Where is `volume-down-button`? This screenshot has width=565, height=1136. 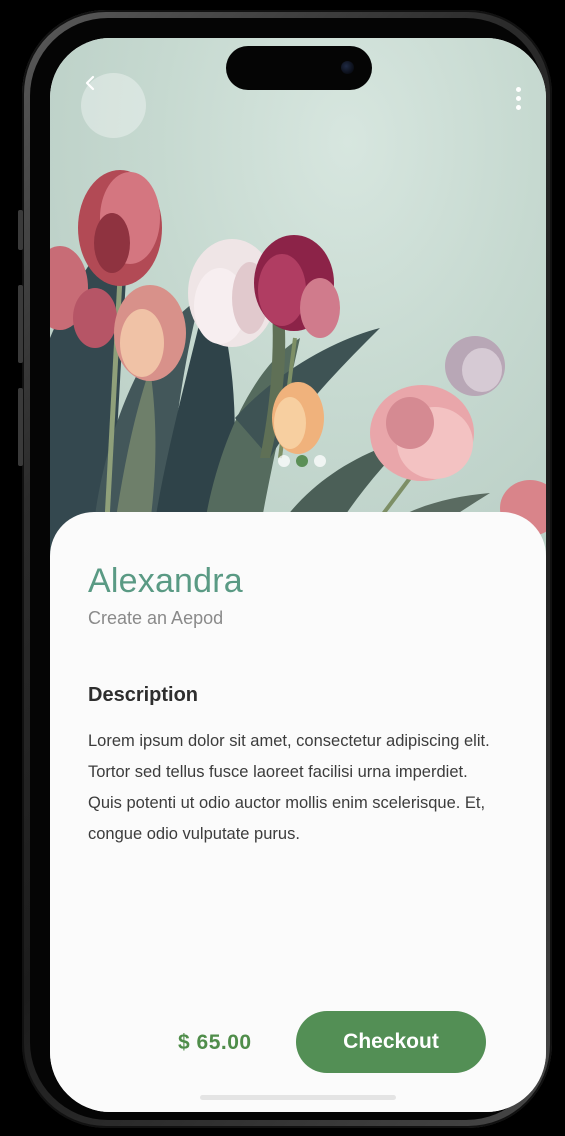
volume-down-button is located at coordinates (20, 427).